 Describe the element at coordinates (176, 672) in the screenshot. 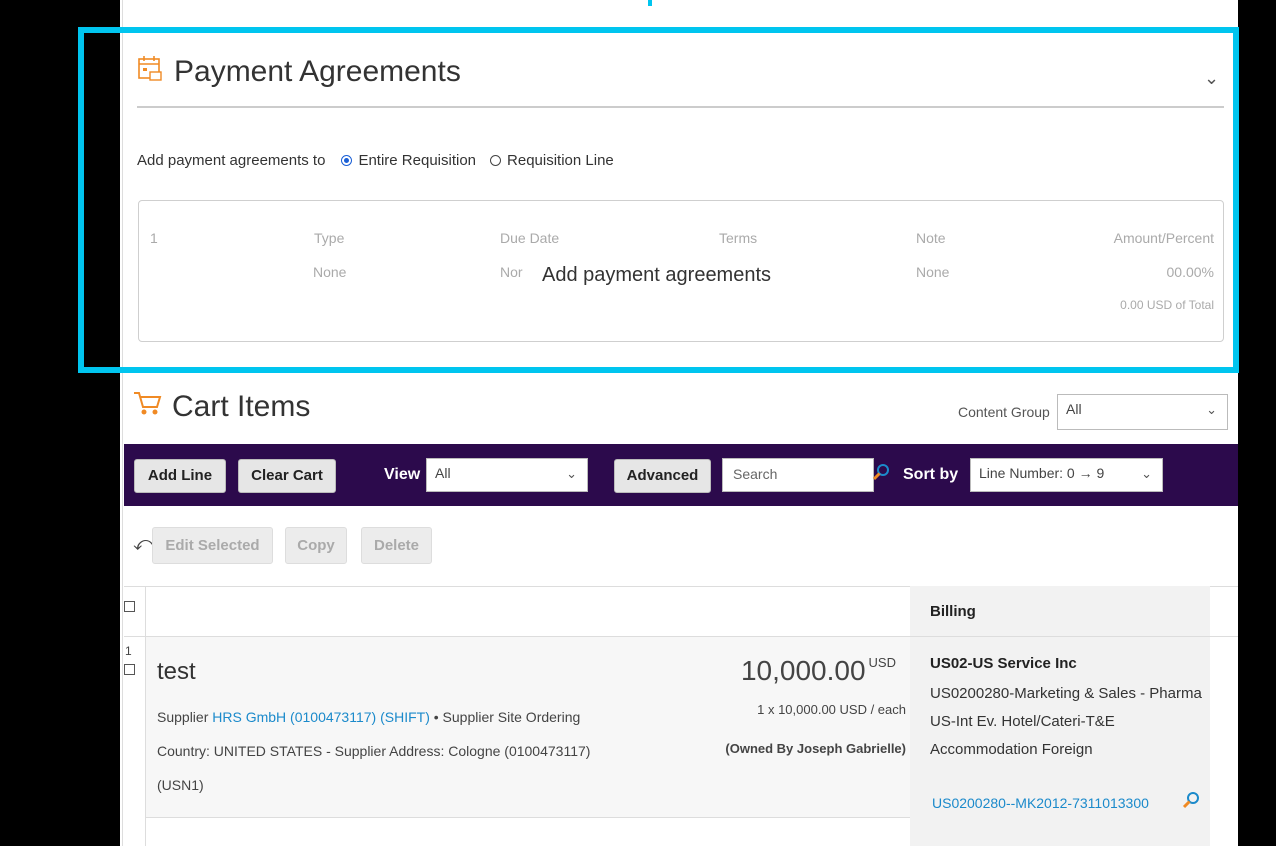

I see `item-name: test` at that location.